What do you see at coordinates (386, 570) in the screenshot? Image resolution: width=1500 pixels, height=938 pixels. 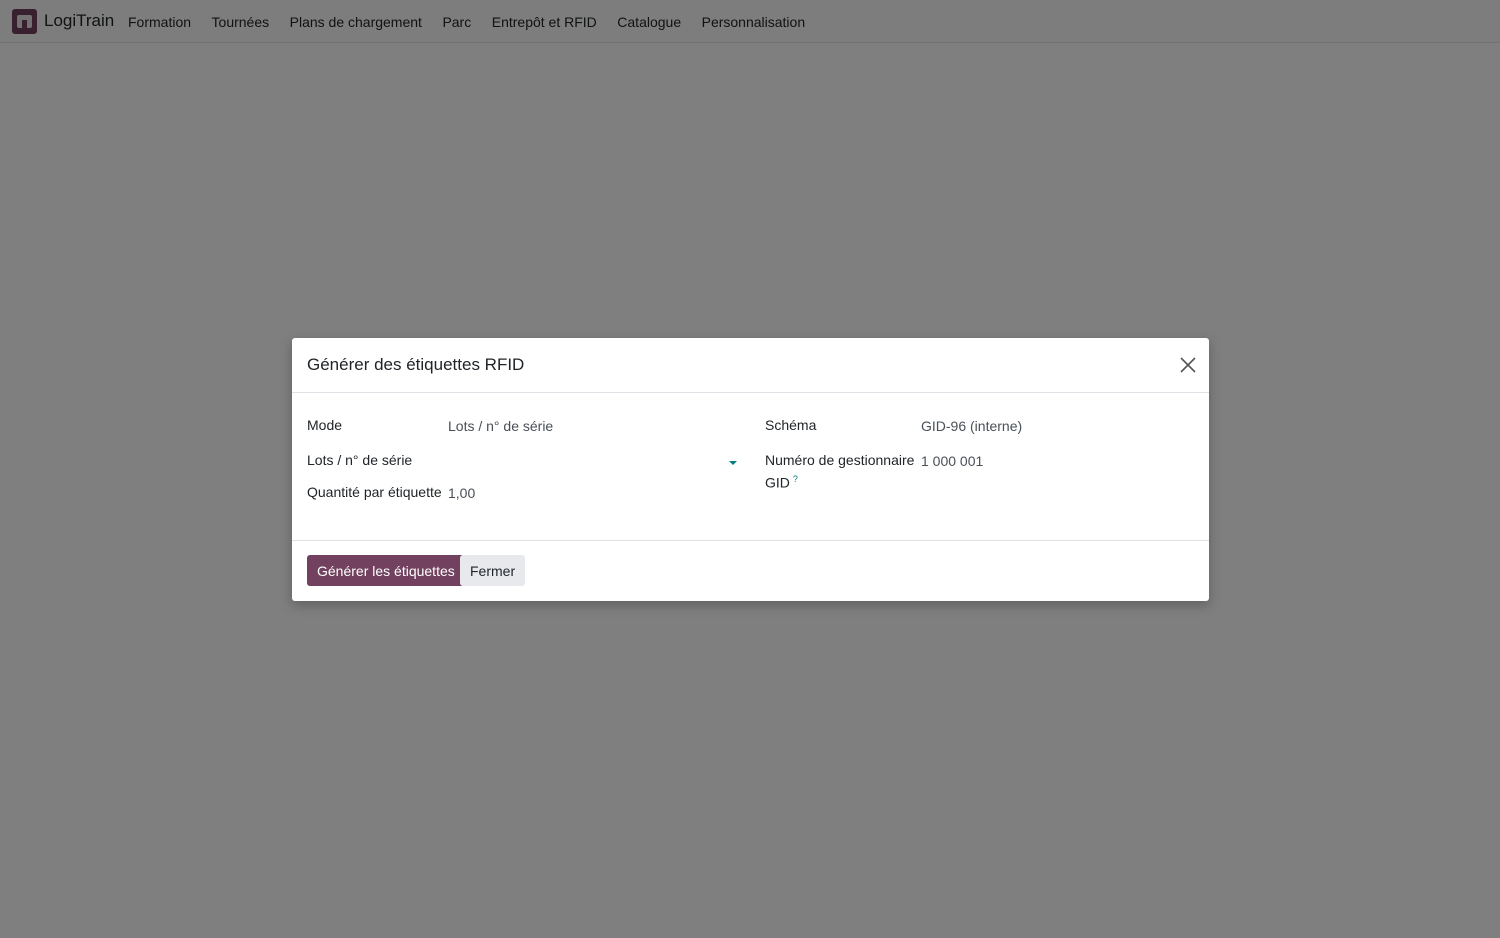 I see `generate-labels-button: Générer les étiquettes` at bounding box center [386, 570].